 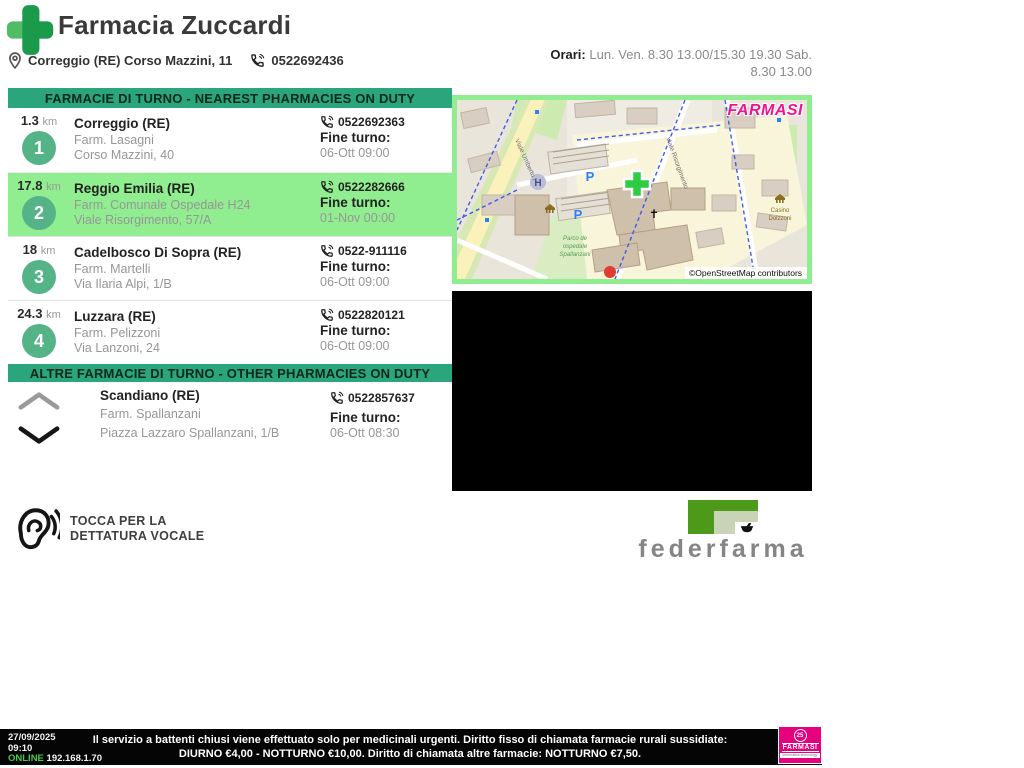 I want to click on poi-label: Dolzzoni, so click(x=779, y=219).